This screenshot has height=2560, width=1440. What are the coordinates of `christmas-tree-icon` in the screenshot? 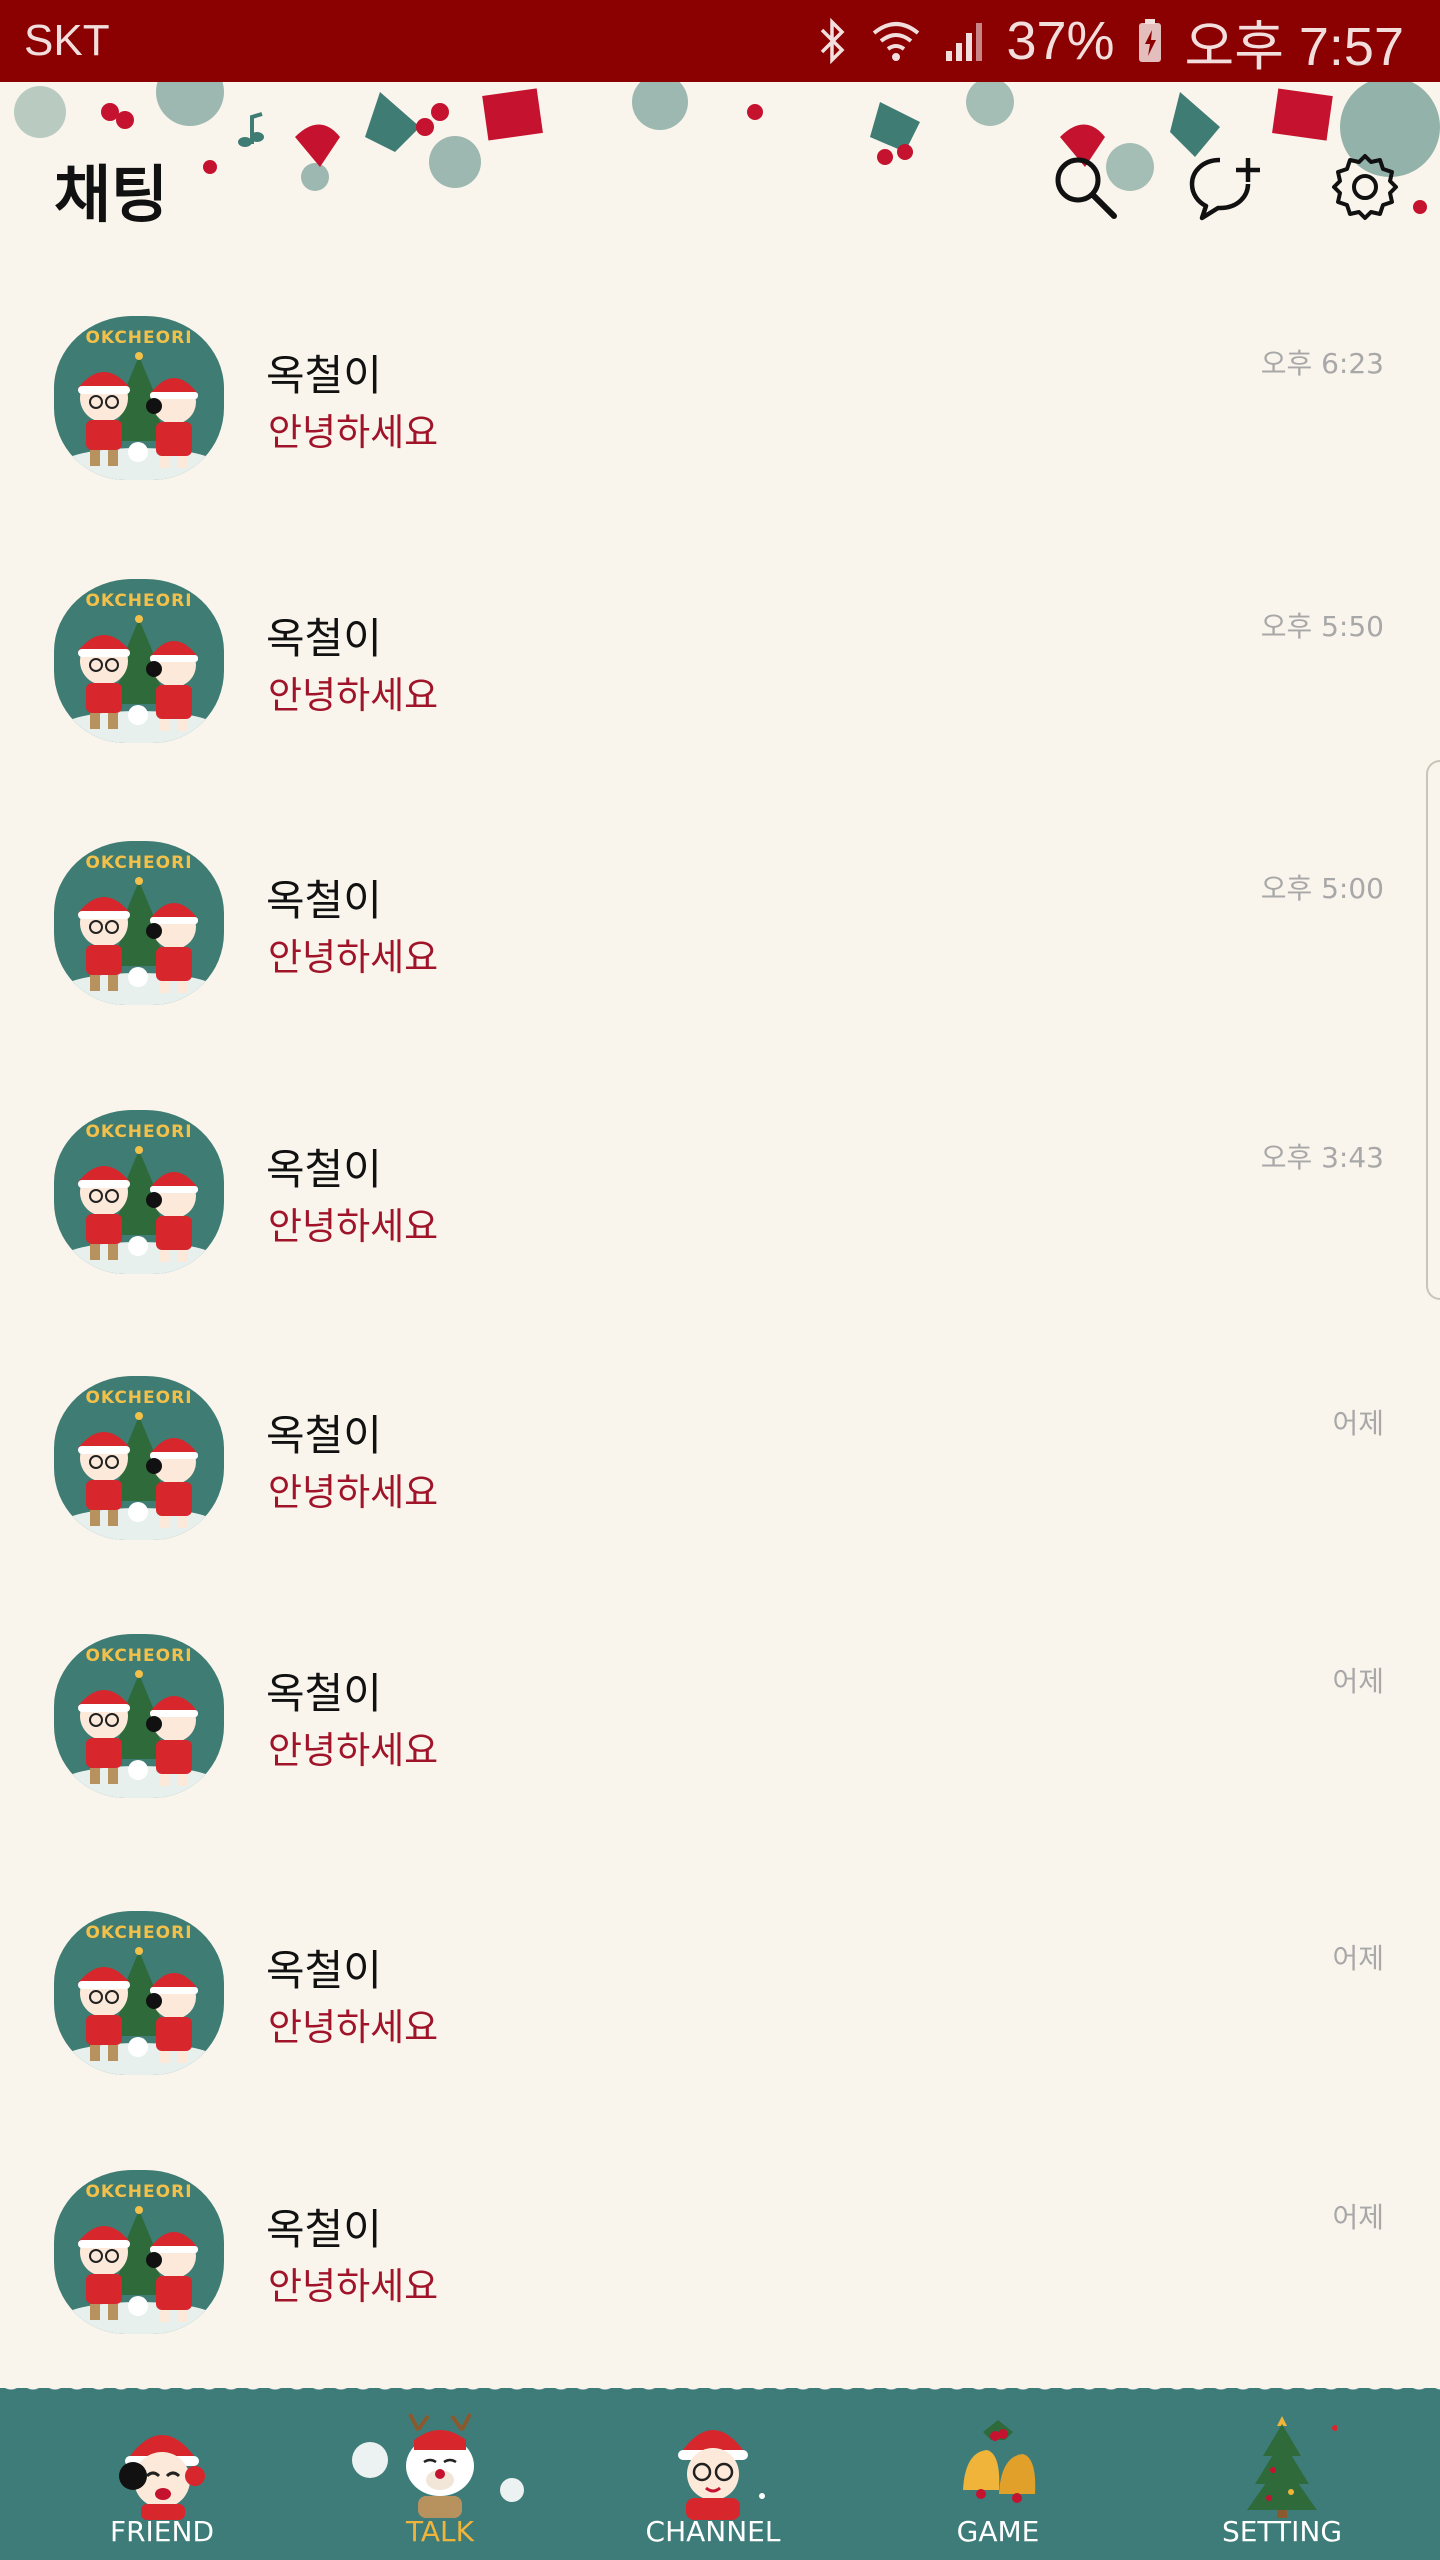 It's located at (1282, 2467).